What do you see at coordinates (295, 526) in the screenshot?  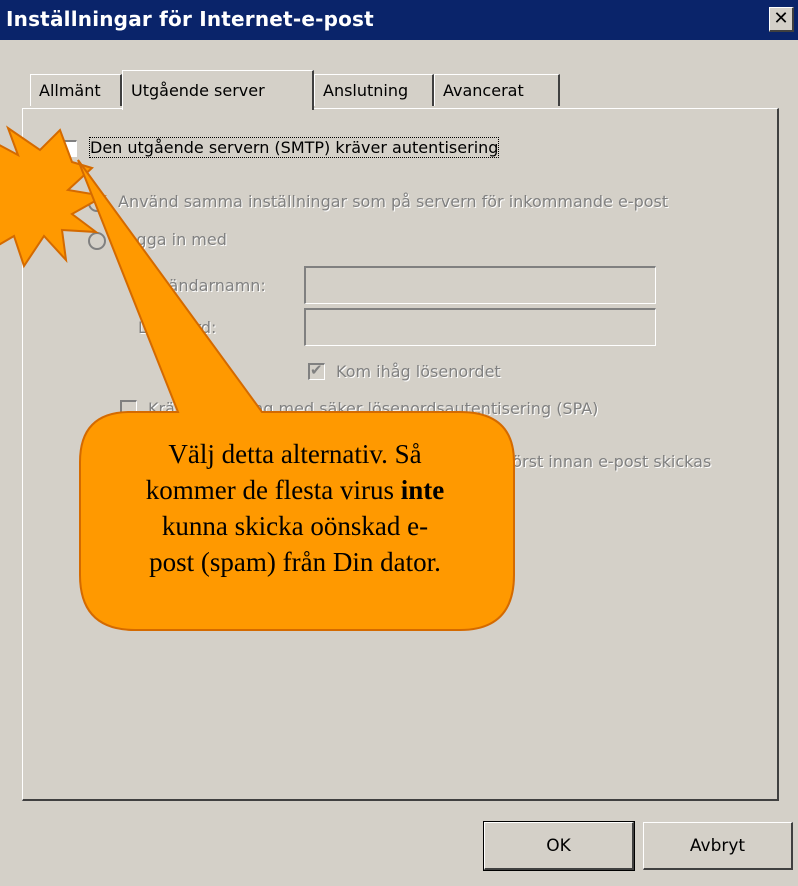 I see `callout-line-3: kunna skicka oönskad e-` at bounding box center [295, 526].